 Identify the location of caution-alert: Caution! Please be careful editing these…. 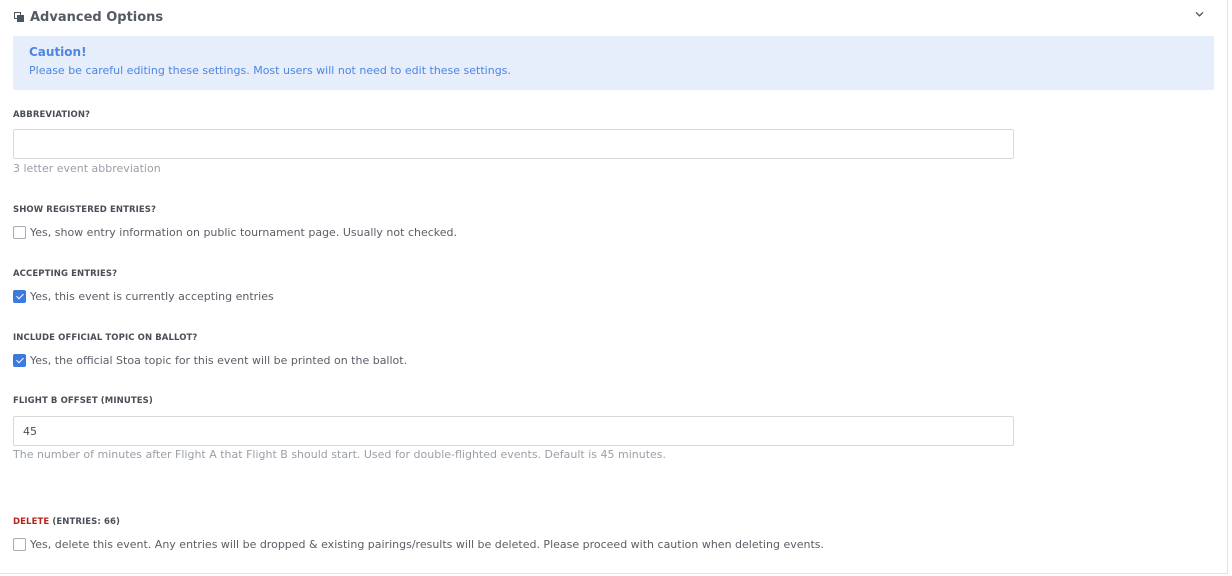
(613, 63).